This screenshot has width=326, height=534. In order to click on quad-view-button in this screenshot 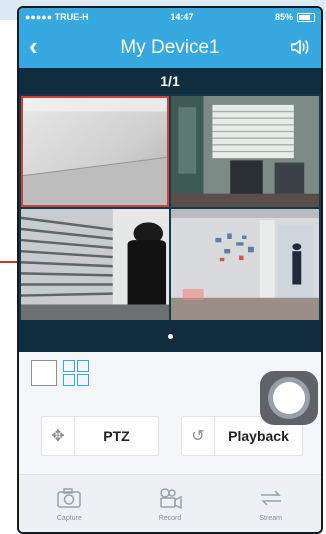, I will do `click(76, 373)`.